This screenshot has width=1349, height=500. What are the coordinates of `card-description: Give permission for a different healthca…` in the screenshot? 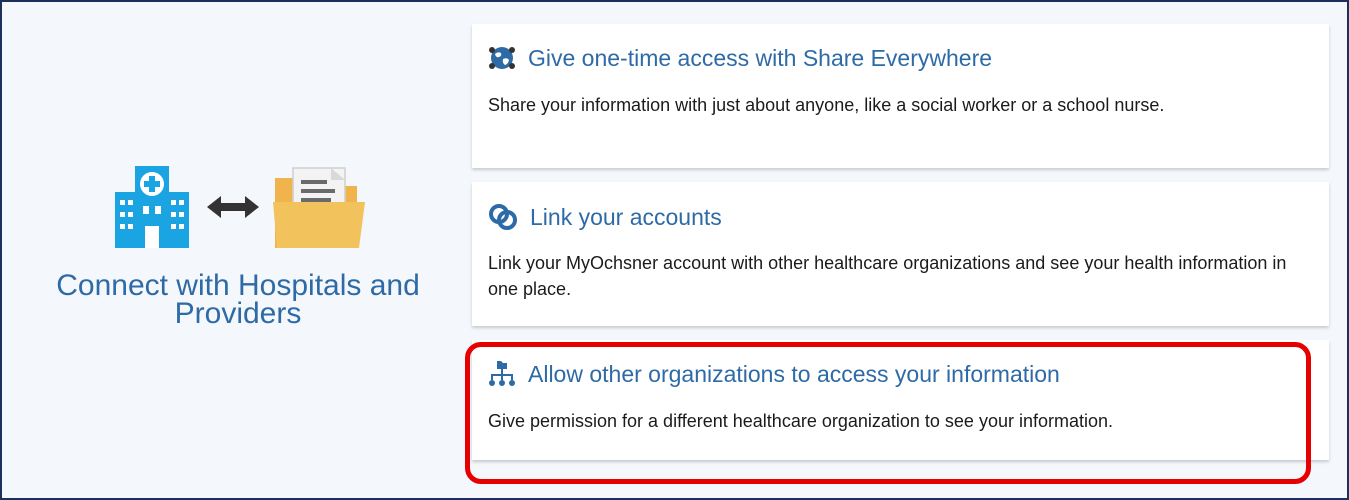 It's located at (800, 421).